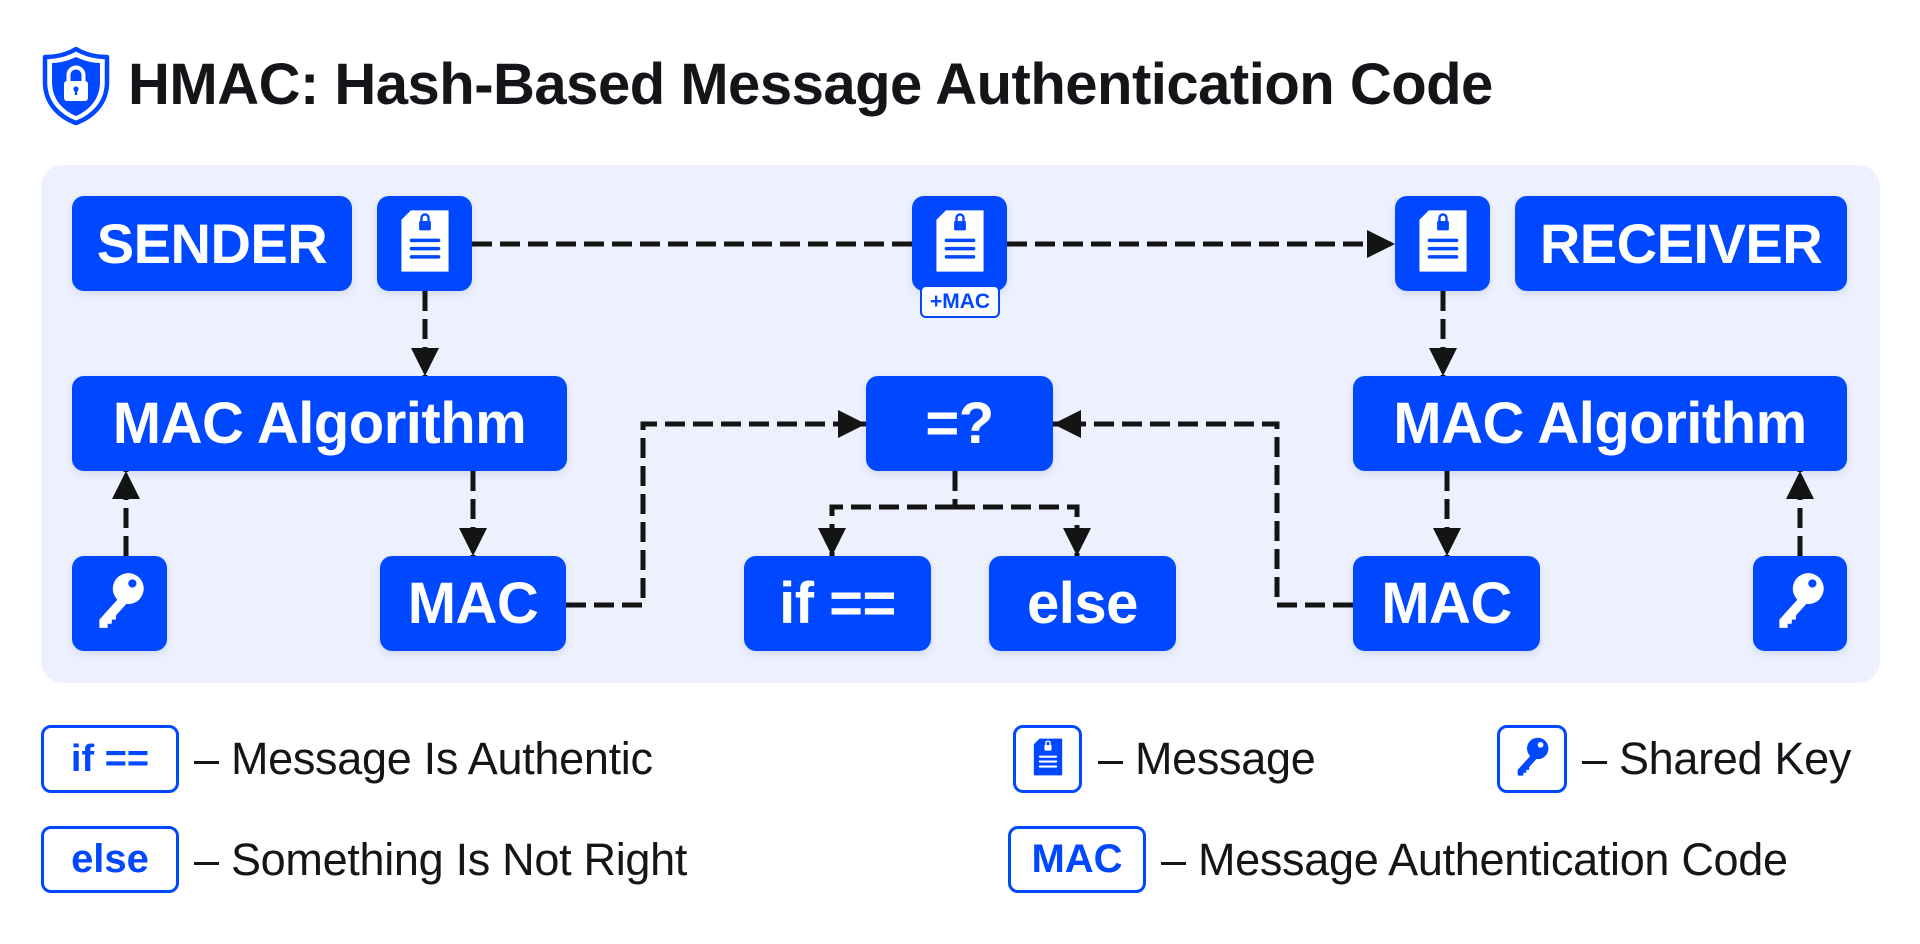 This screenshot has width=1920, height=944. I want to click on receiver-algorithm-label: MAC Algorithm, so click(1600, 423).